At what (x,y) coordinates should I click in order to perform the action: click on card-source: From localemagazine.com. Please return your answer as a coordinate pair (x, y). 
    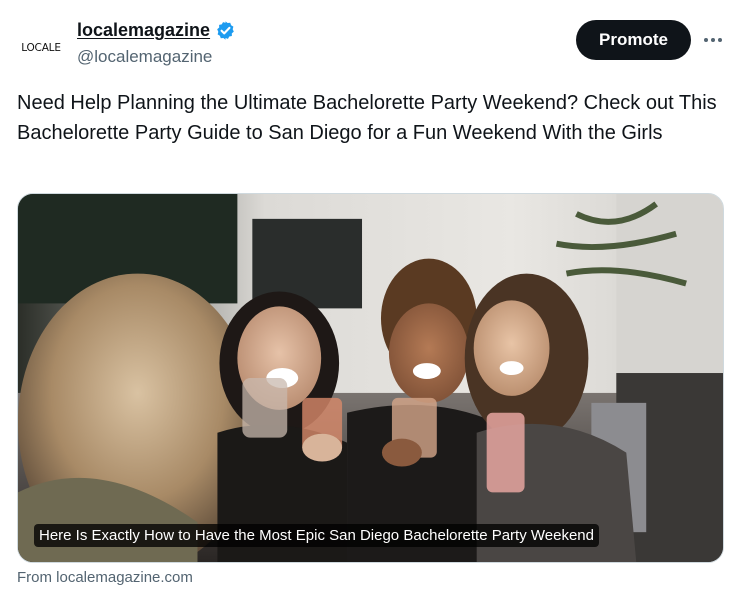
    Looking at the image, I should click on (105, 577).